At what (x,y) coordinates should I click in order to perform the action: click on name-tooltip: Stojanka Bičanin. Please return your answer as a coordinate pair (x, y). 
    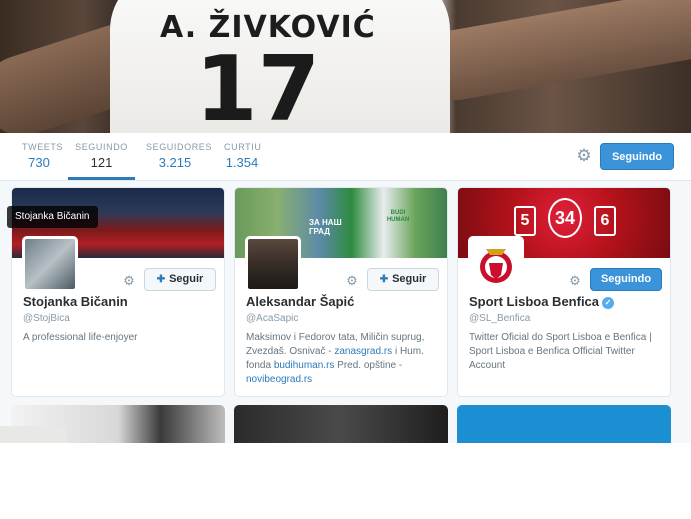
    Looking at the image, I should click on (52, 217).